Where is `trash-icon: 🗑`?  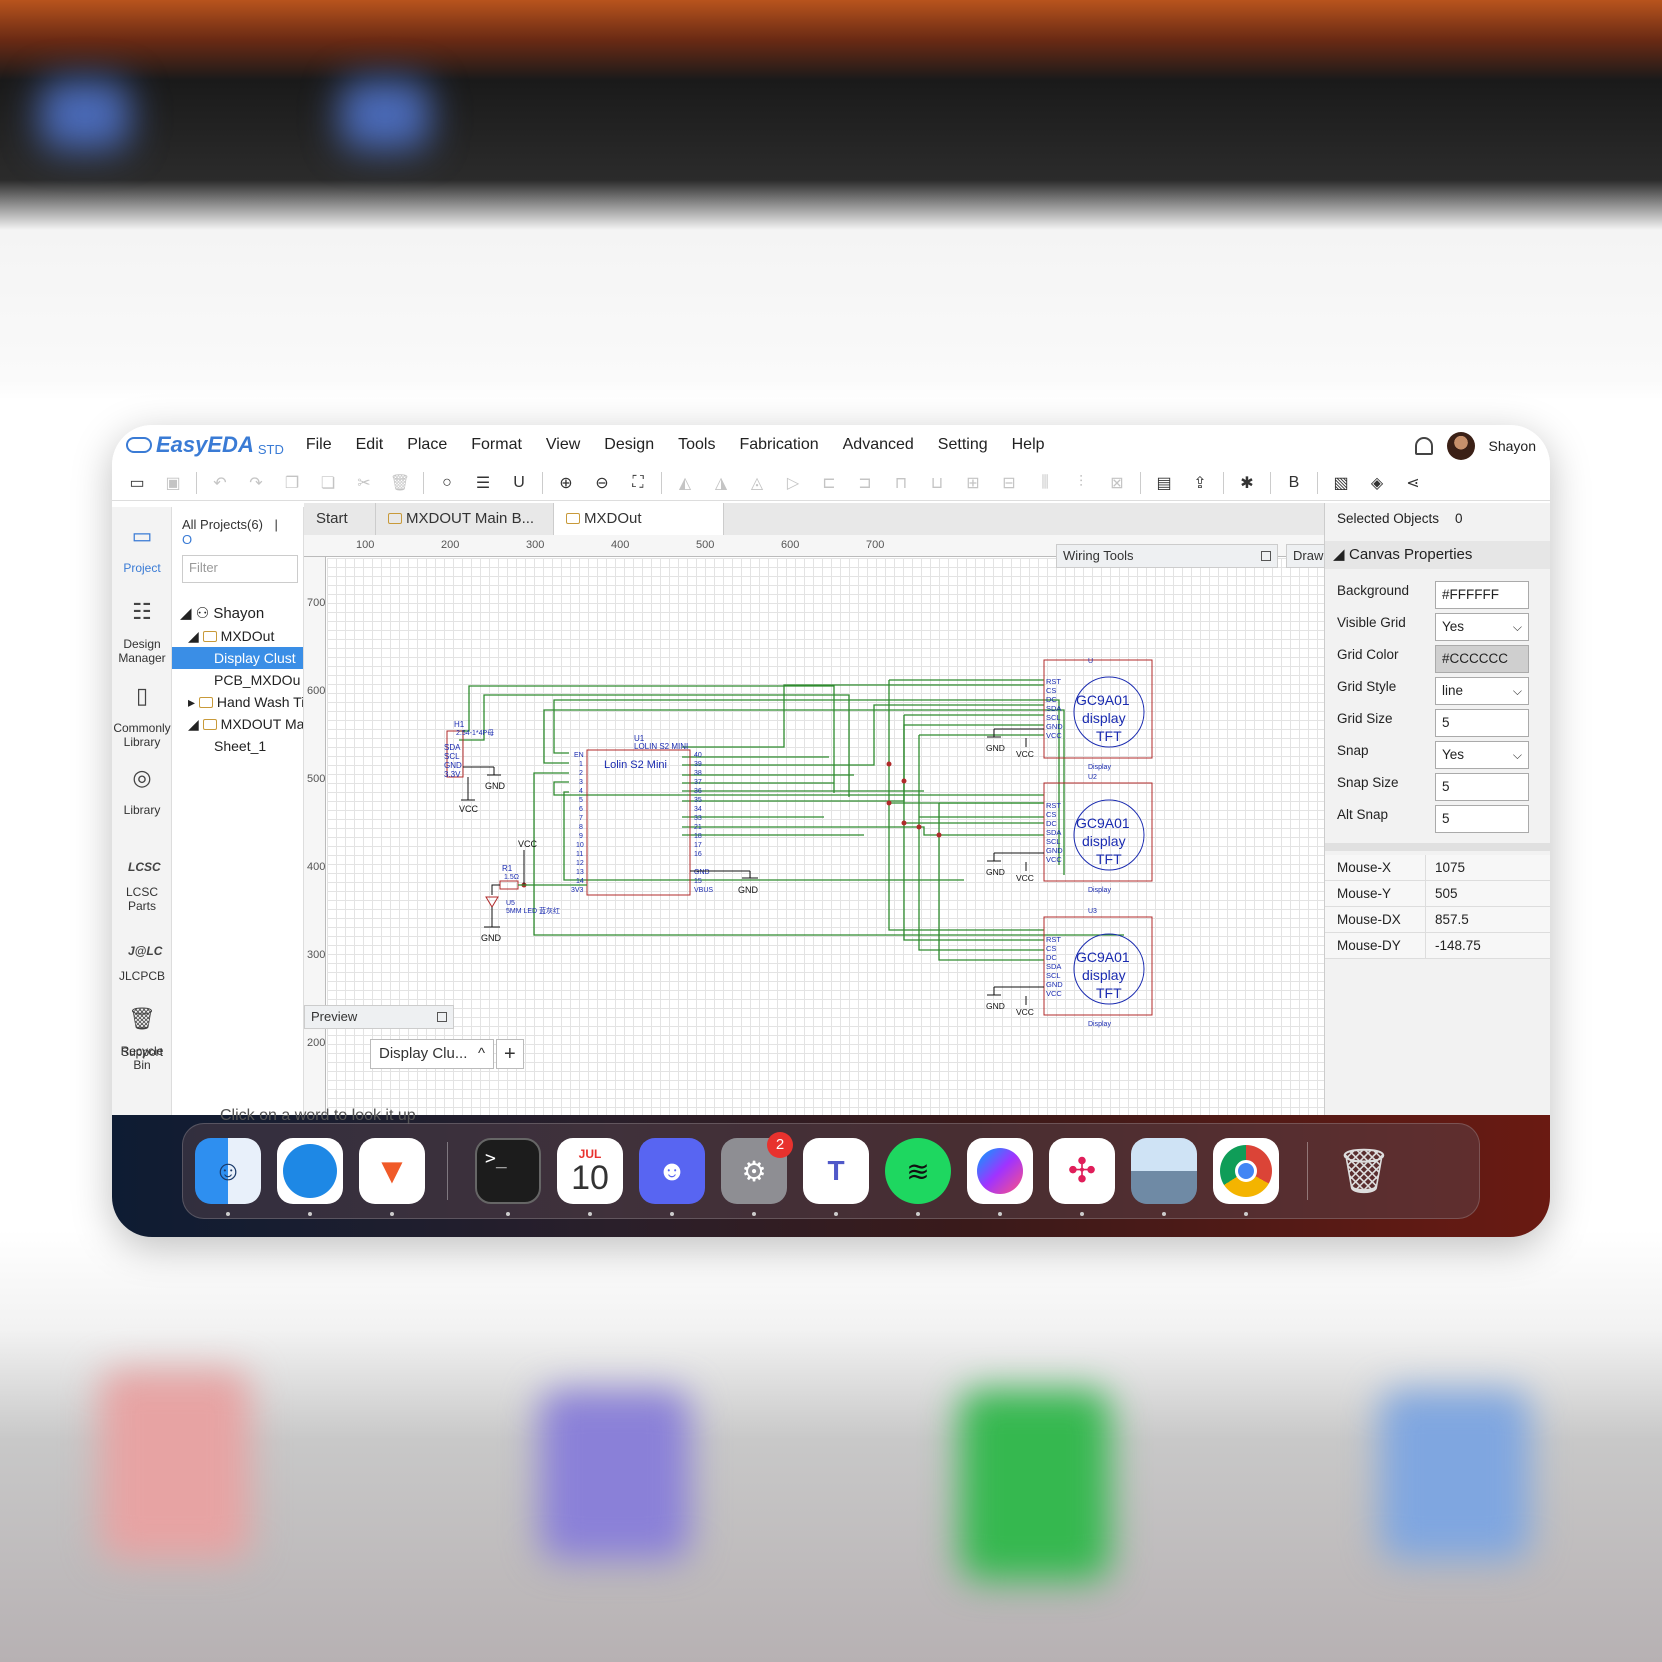 trash-icon: 🗑 is located at coordinates (1364, 1171).